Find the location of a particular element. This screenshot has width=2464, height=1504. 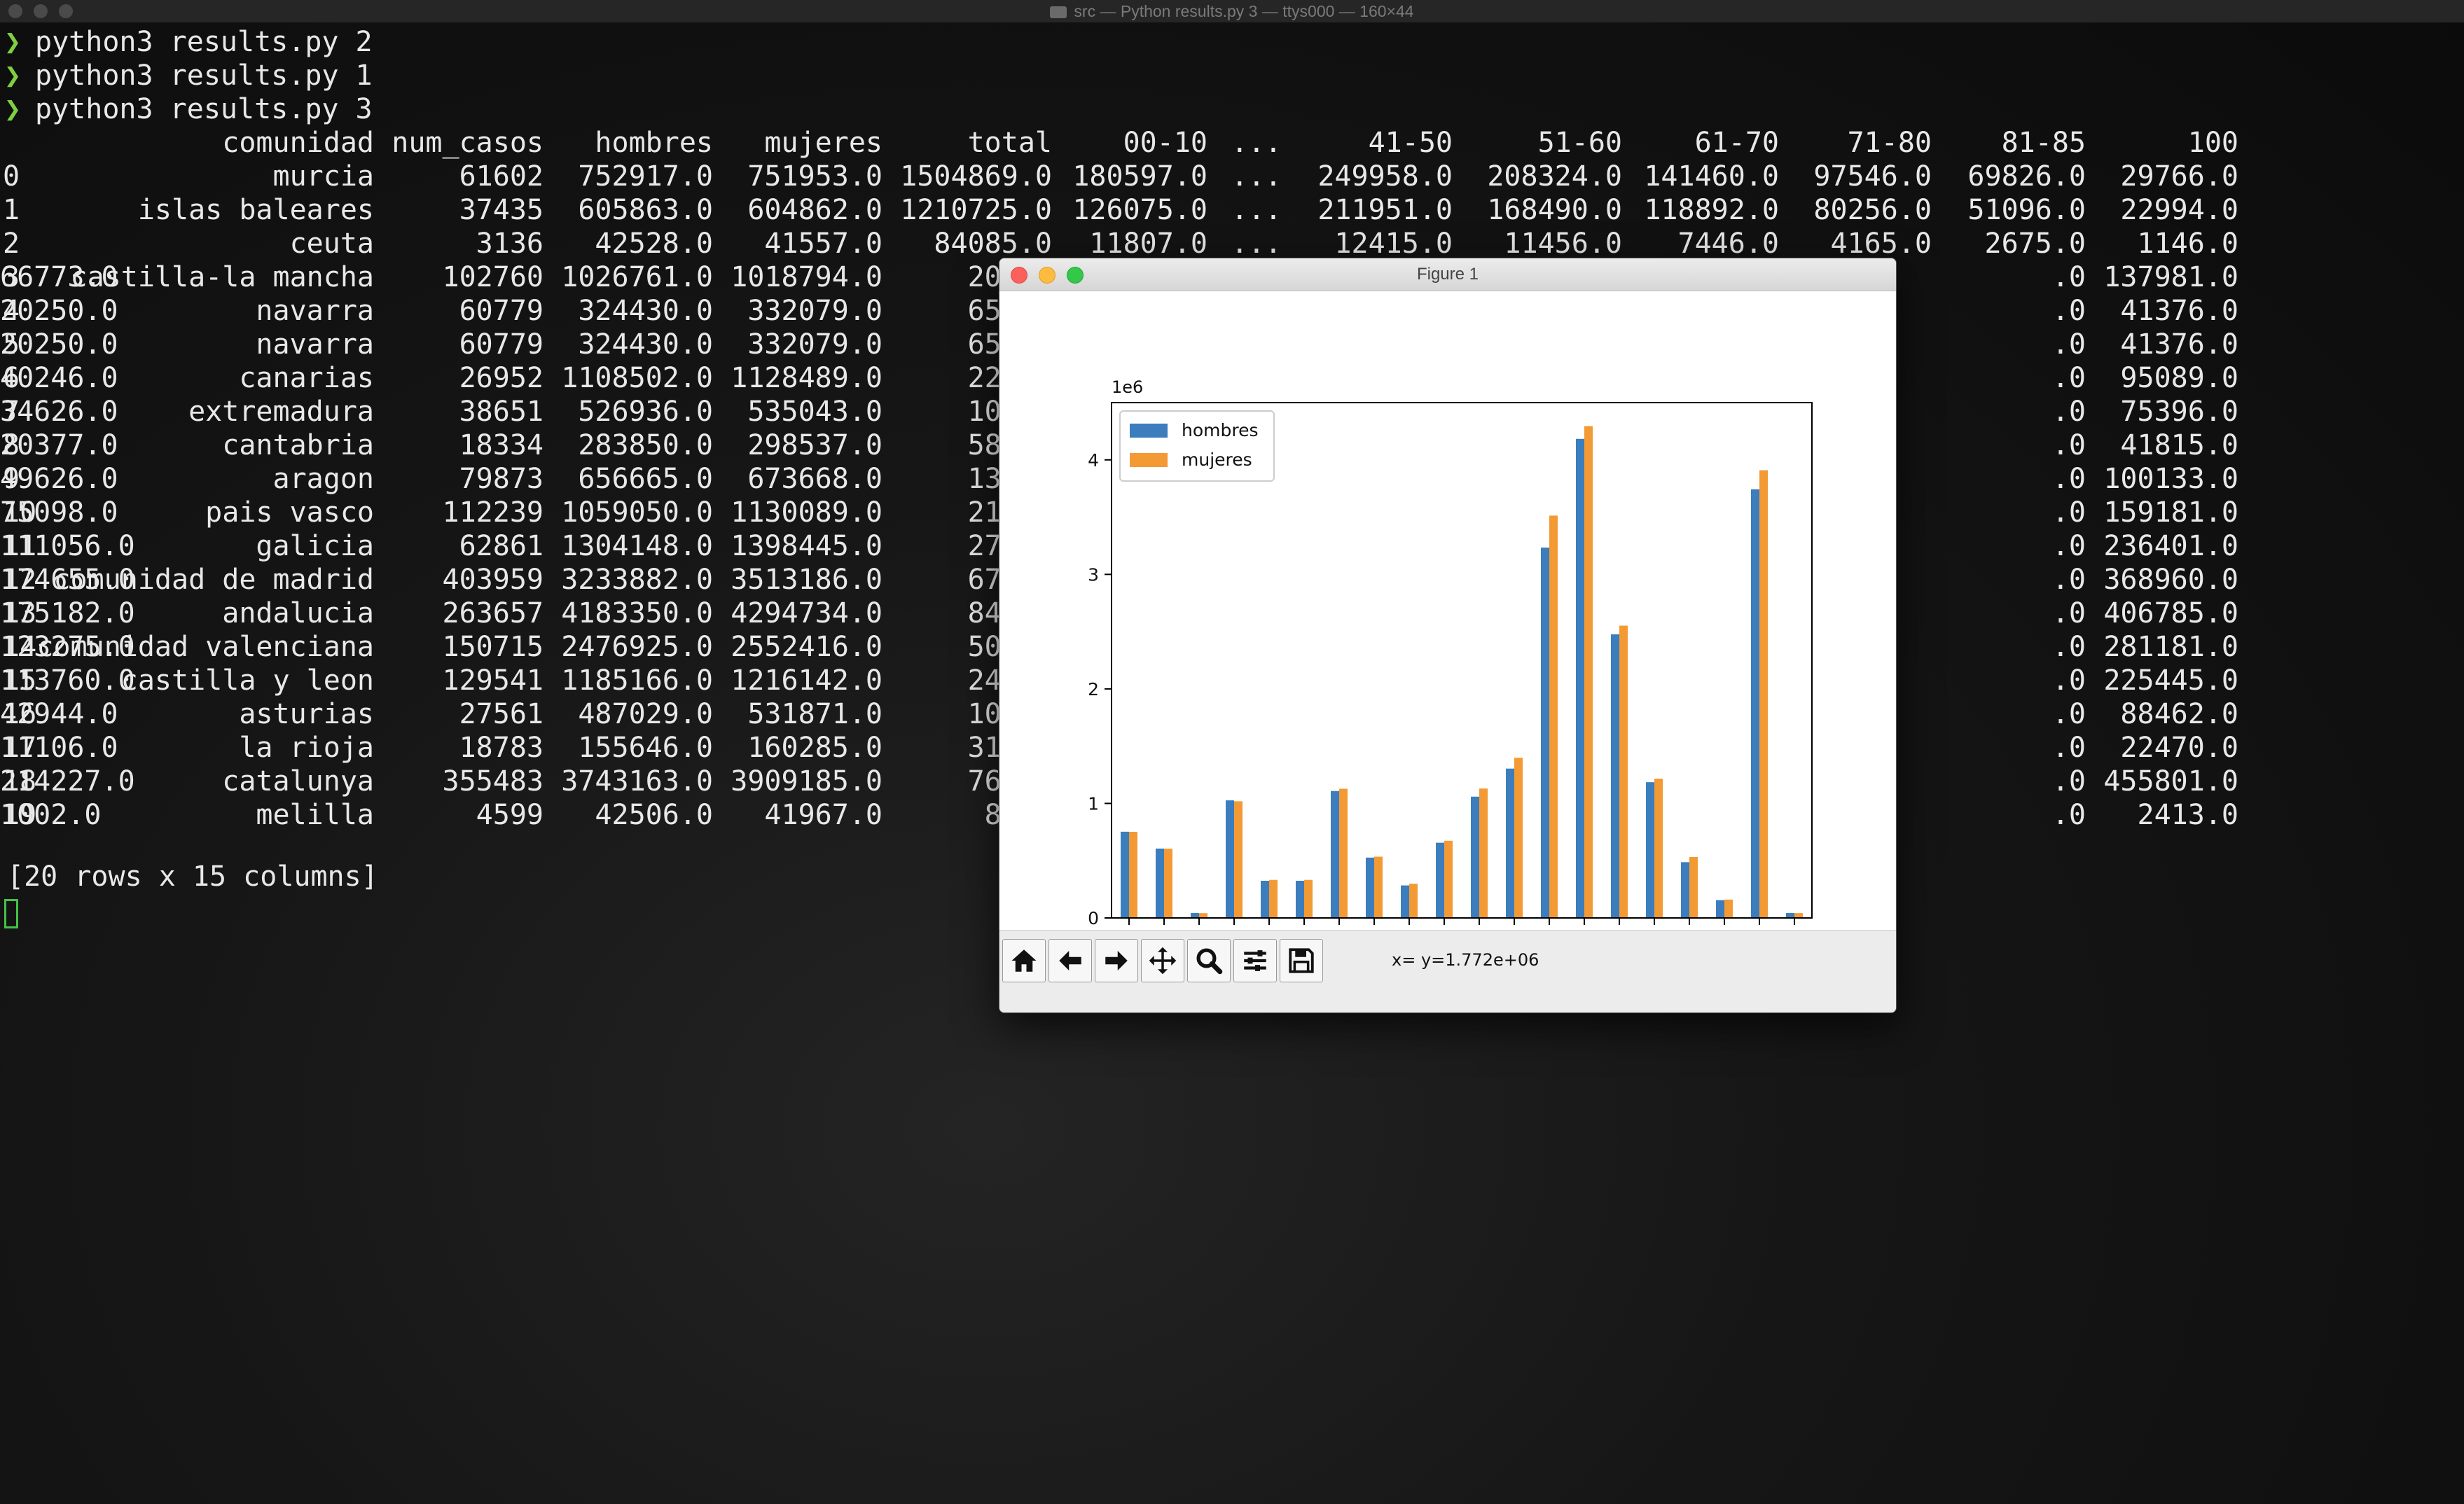

folder-icon is located at coordinates (1058, 12).